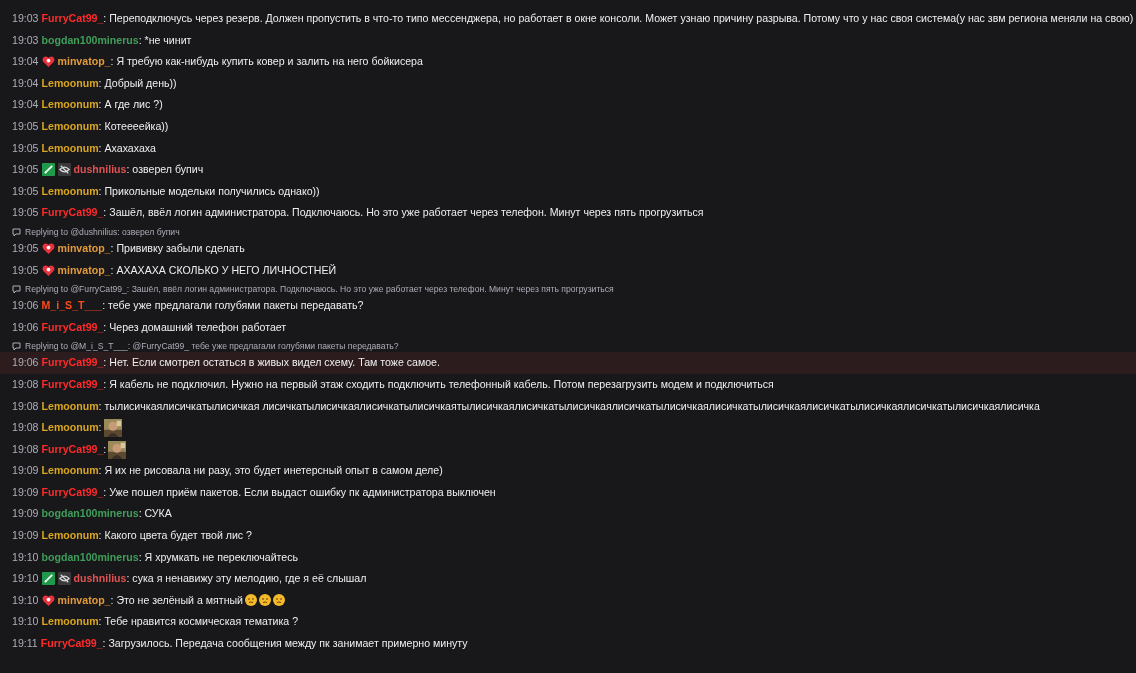 The height and width of the screenshot is (673, 1136). What do you see at coordinates (271, 362) in the screenshot?
I see `message-text: : Нет. Если смотрел остаться в живых видел схему. Там тоже самое.` at bounding box center [271, 362].